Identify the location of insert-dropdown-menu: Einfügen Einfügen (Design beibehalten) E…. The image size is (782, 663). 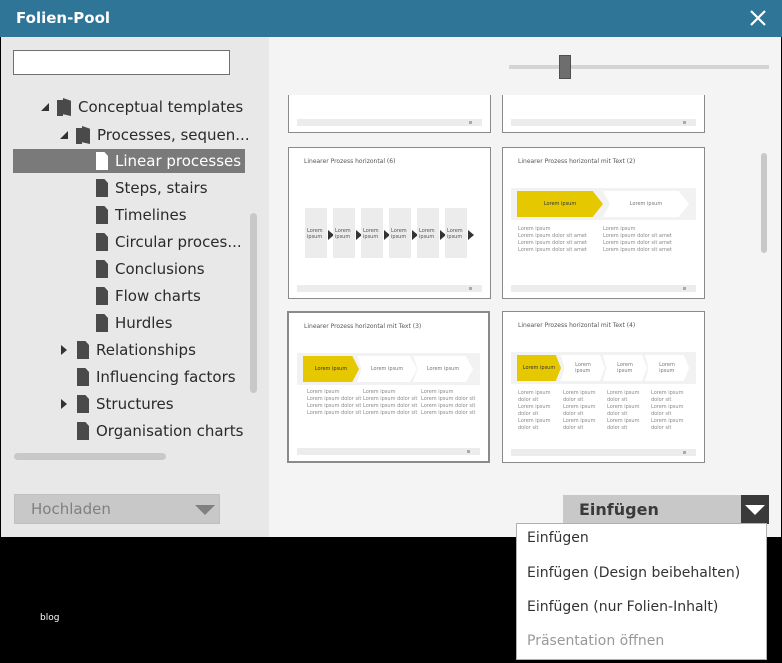
(641, 591).